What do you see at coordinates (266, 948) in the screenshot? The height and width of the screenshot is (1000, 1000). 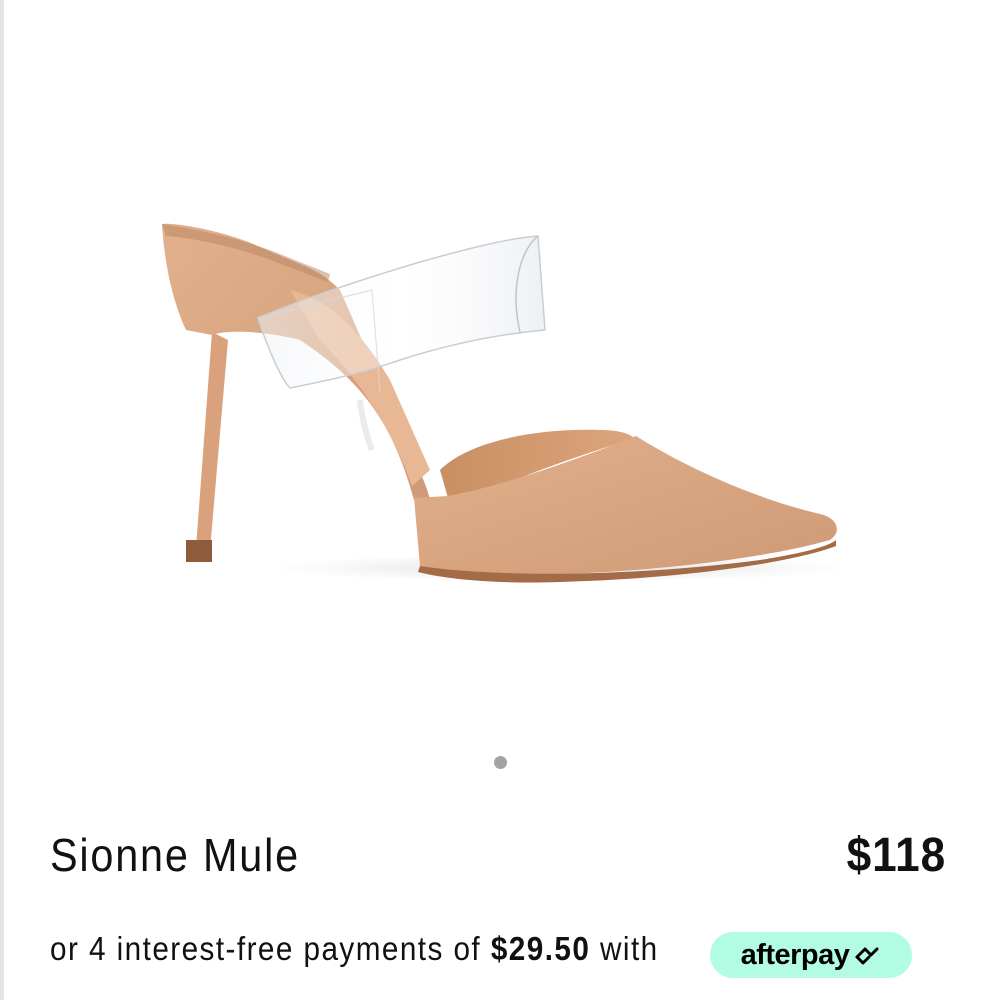 I see `installment-prefix: or 4 interest-free payments of` at bounding box center [266, 948].